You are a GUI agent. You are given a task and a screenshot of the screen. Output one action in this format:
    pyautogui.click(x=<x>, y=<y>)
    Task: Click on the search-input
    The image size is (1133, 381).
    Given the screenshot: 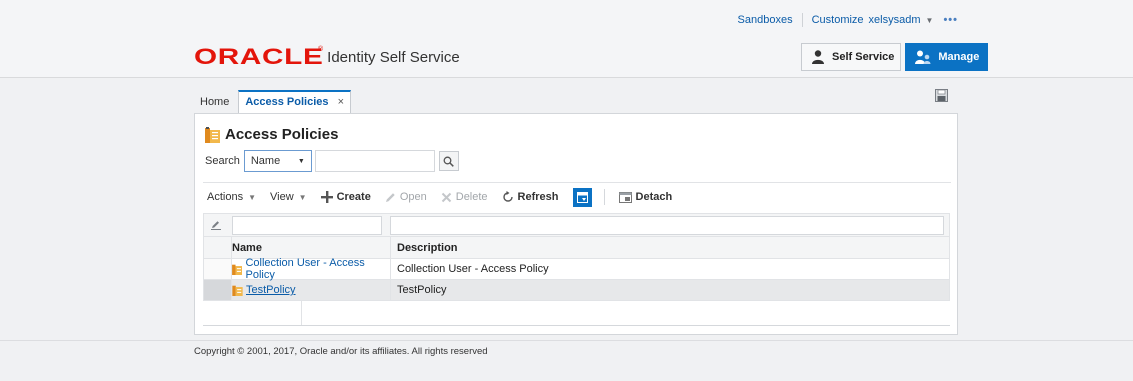 What is the action you would take?
    pyautogui.click(x=374, y=161)
    